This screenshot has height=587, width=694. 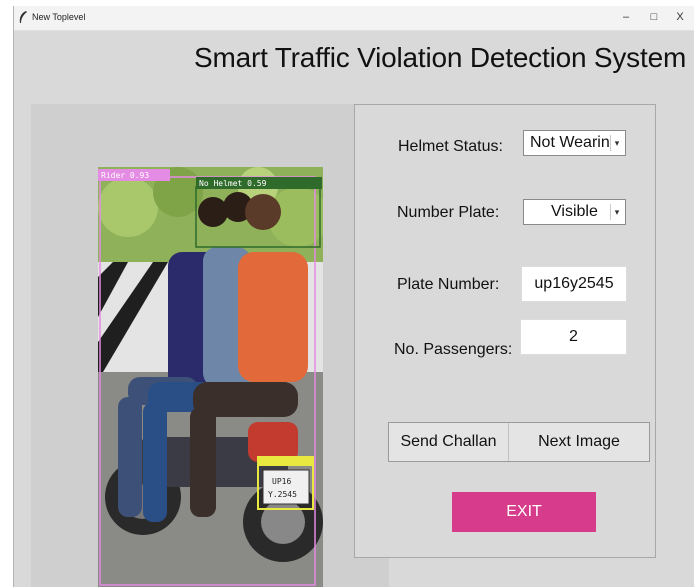 I want to click on helmet-status-value: Not Wearing, so click(x=570, y=142).